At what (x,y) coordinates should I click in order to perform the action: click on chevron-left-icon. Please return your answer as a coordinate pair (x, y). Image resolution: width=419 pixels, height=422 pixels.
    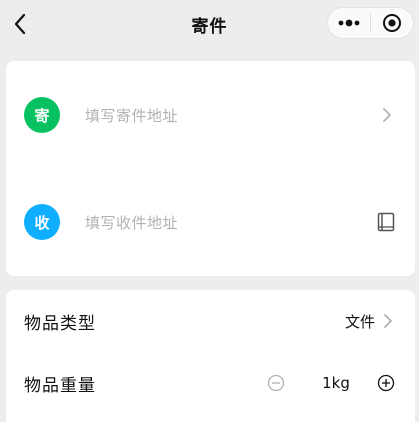
    Looking at the image, I should click on (20, 24).